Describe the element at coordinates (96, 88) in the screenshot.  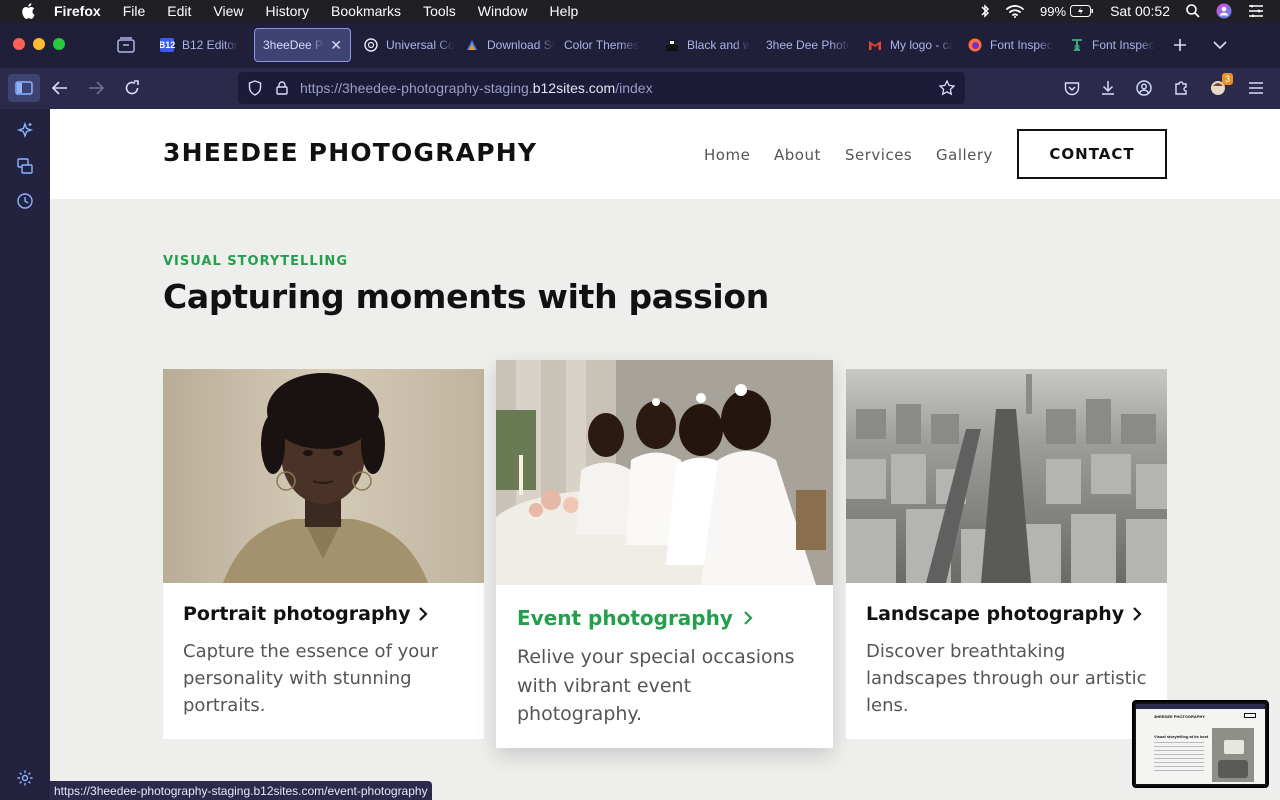
I see `forward-arrow-icon` at that location.